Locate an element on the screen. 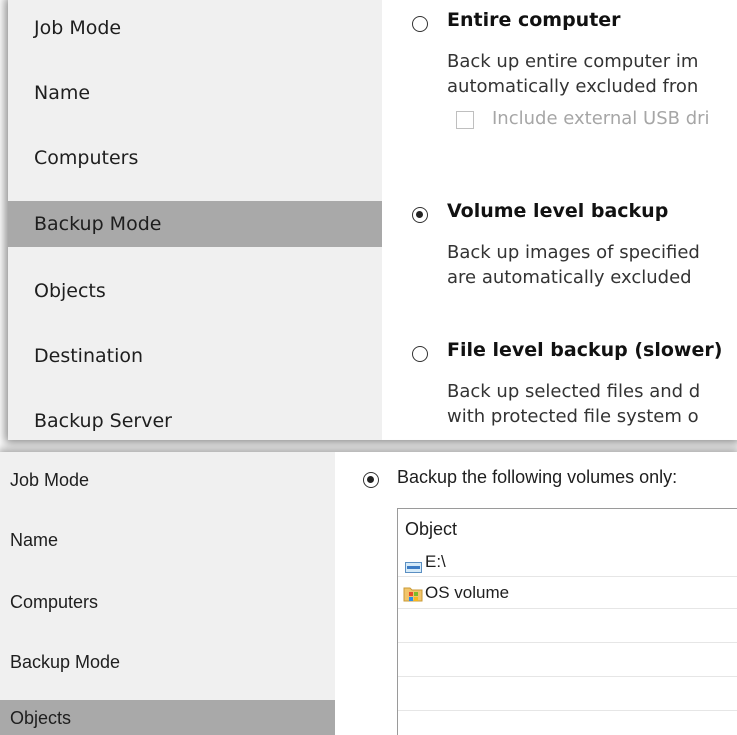  entire-computer-radio is located at coordinates (420, 24).